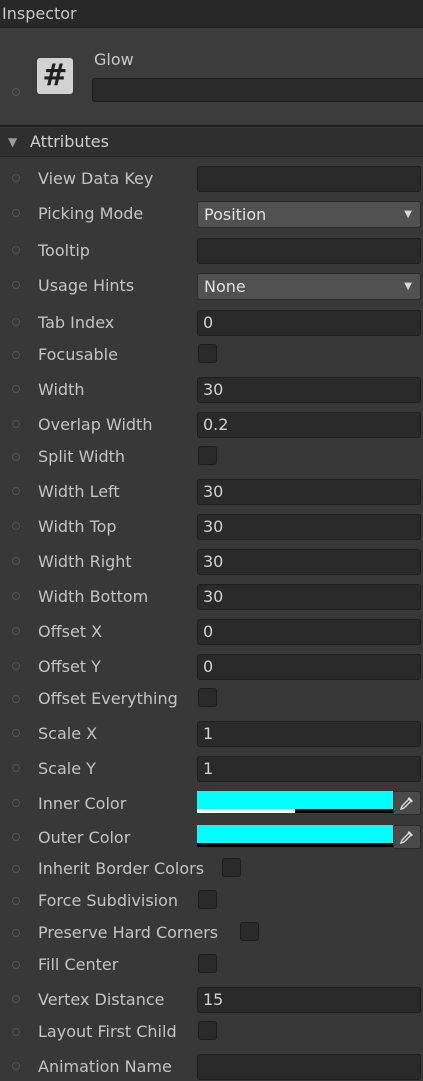 This screenshot has height=1081, width=423. Describe the element at coordinates (309, 597) in the screenshot. I see `width-bottom-input: 30` at that location.